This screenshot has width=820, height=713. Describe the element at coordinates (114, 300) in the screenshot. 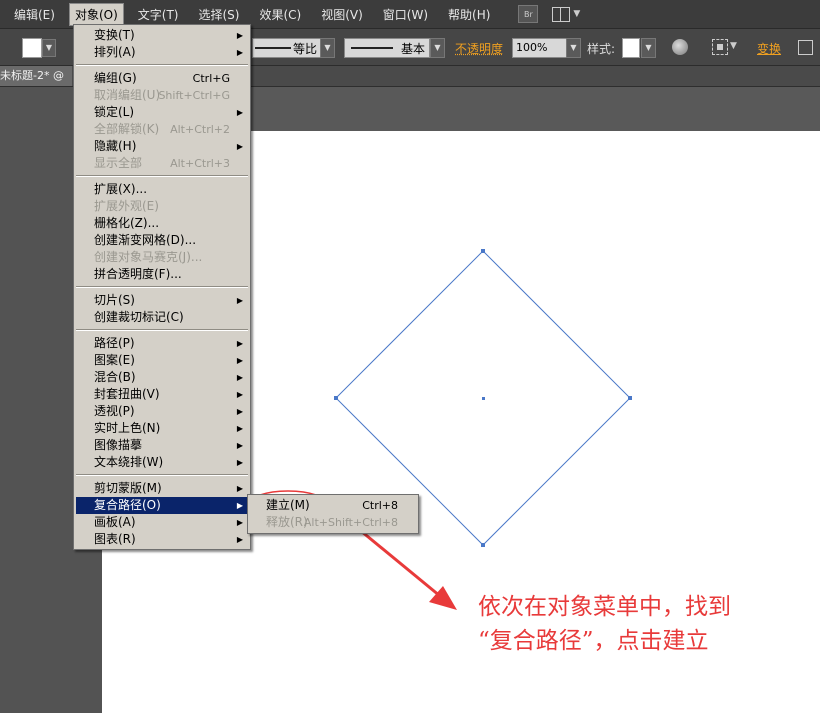

I see `menu-item-label: 切片(S)` at that location.